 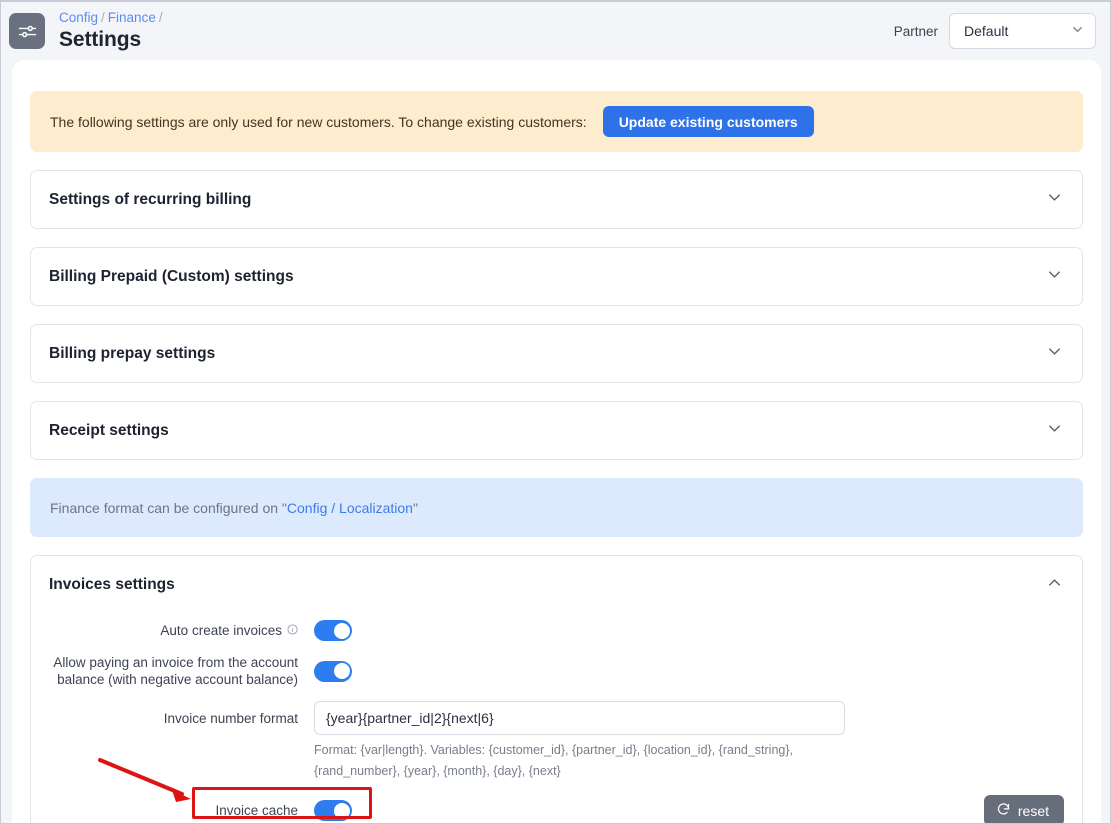 What do you see at coordinates (150, 199) in the screenshot?
I see `panel-recurring-billing-title: Settings of recurring billing` at bounding box center [150, 199].